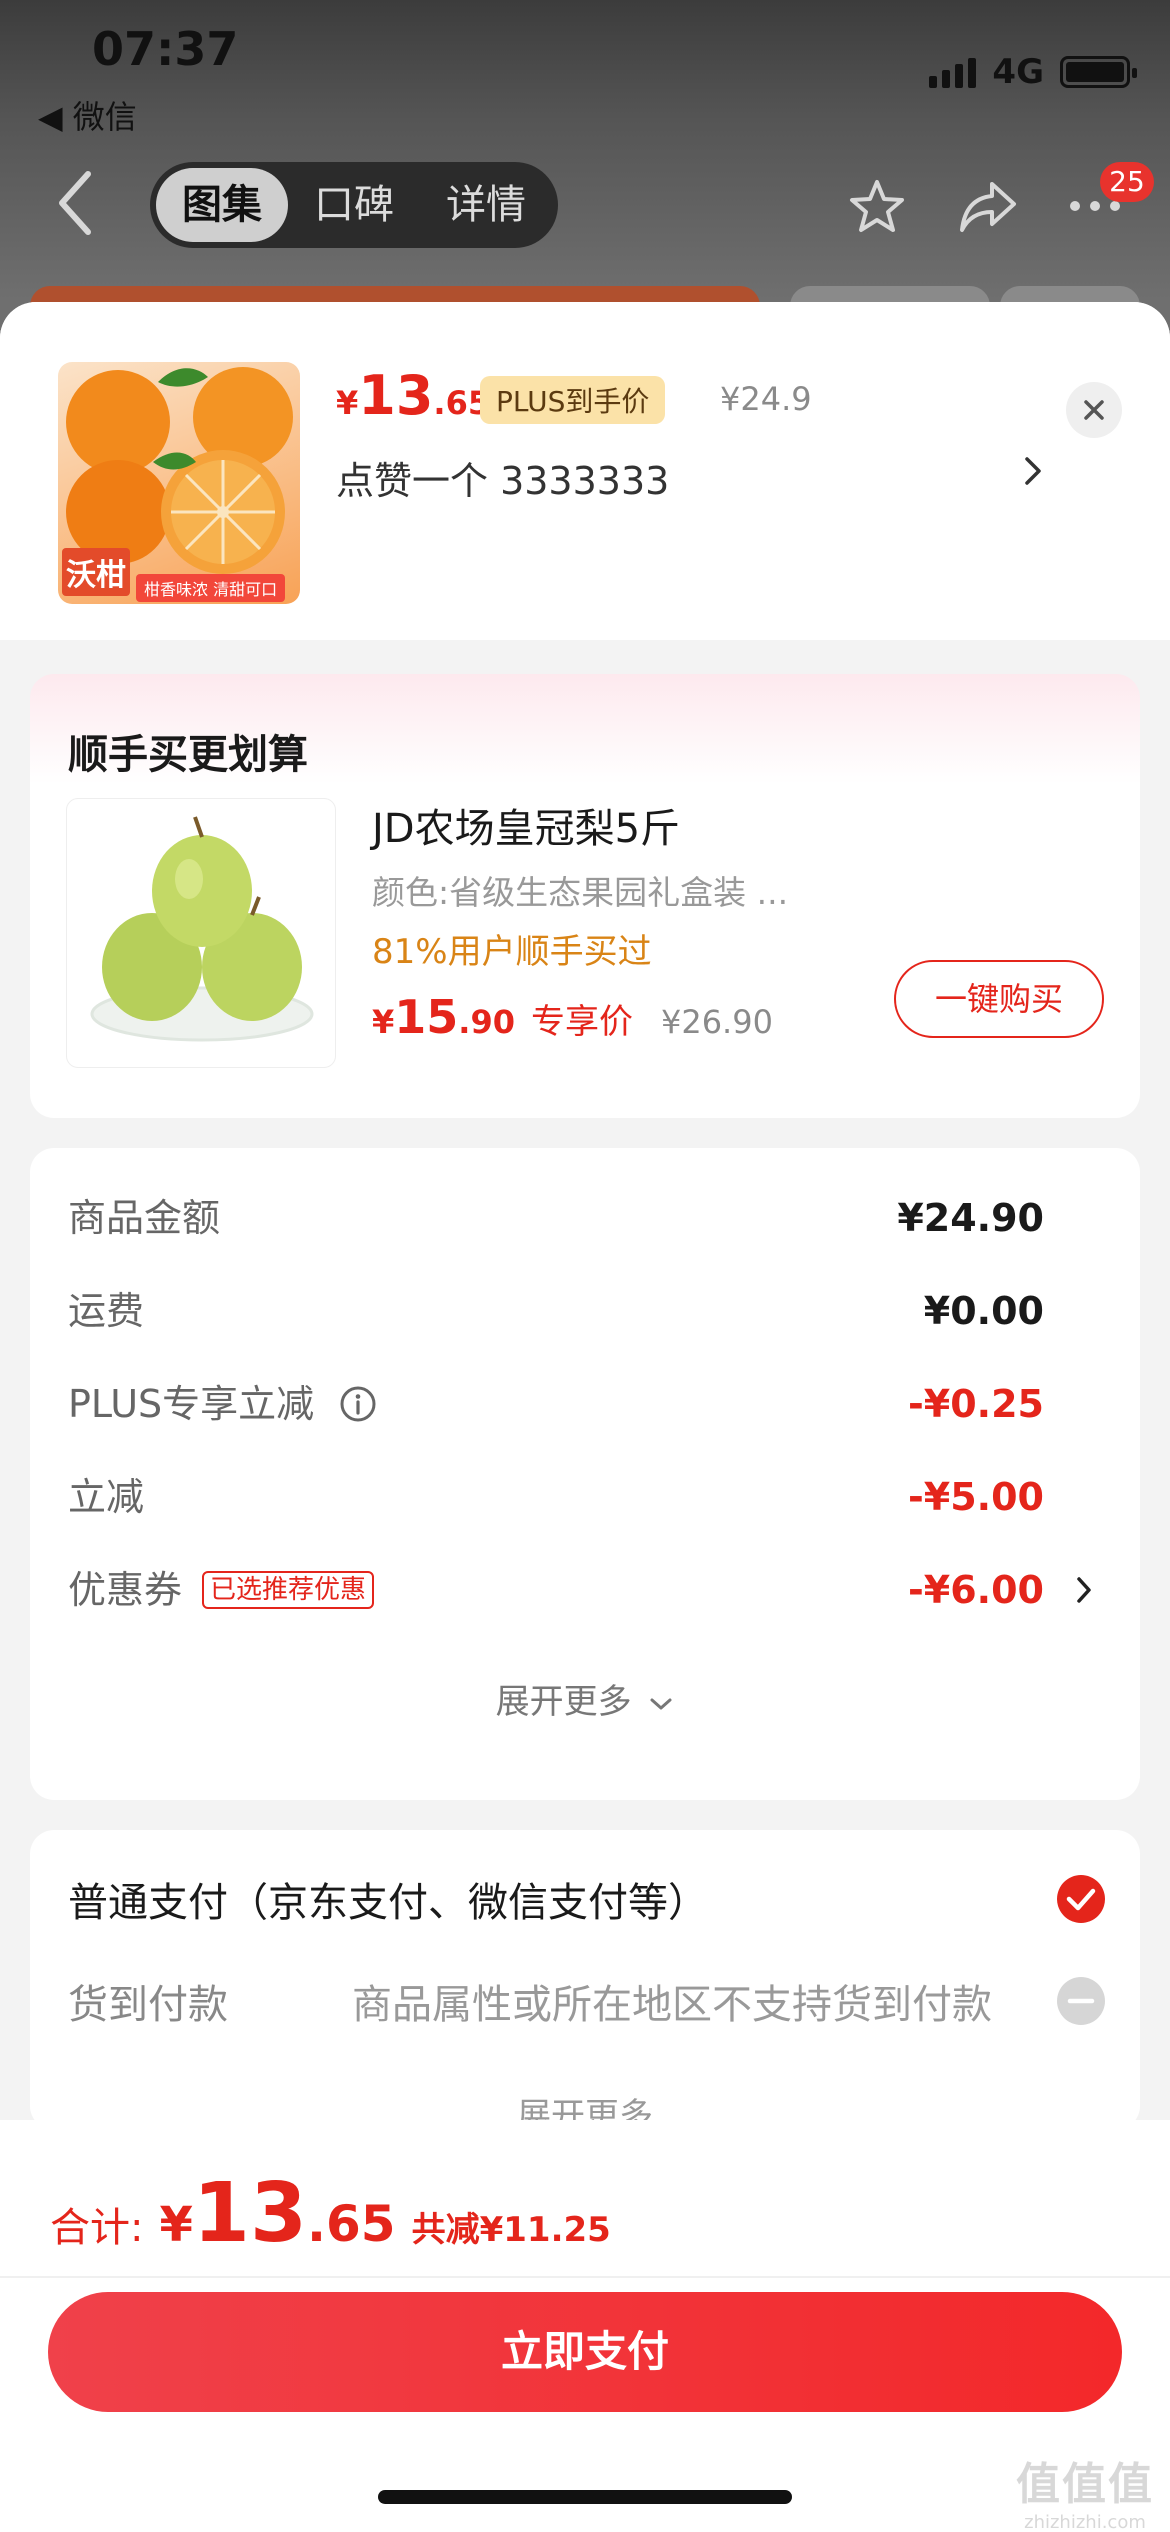 Image resolution: width=1170 pixels, height=2532 pixels. What do you see at coordinates (486, 205) in the screenshot?
I see `tab-details: 详情` at bounding box center [486, 205].